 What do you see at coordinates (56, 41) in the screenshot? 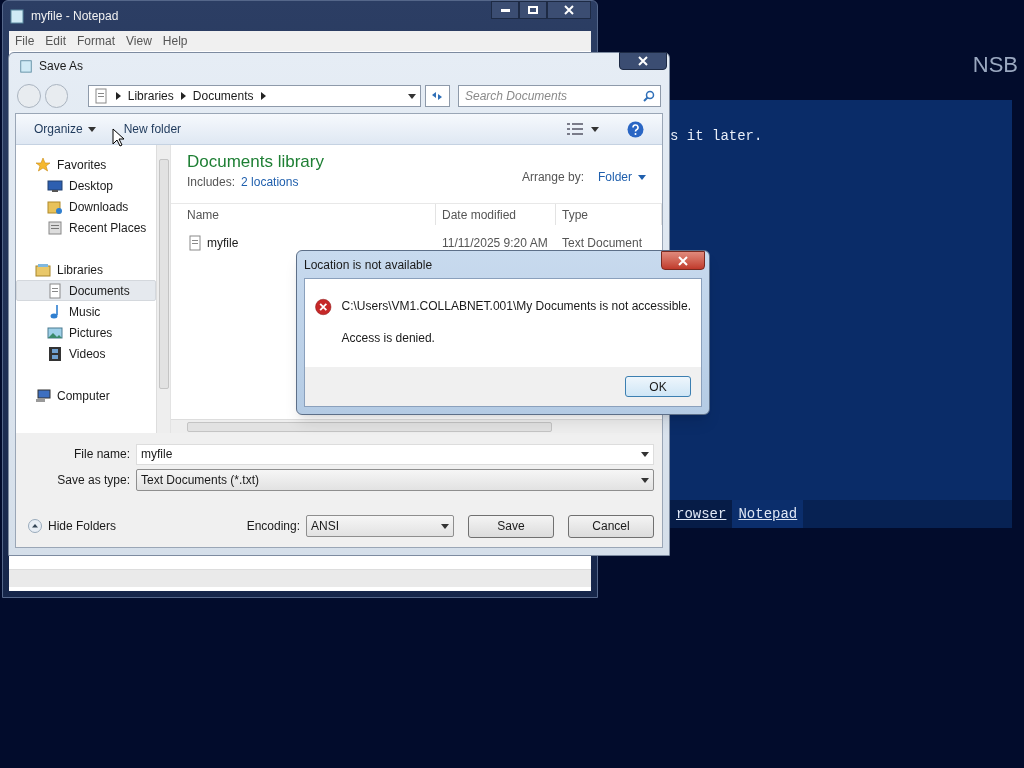
I see `menu-item: Edit` at bounding box center [56, 41].